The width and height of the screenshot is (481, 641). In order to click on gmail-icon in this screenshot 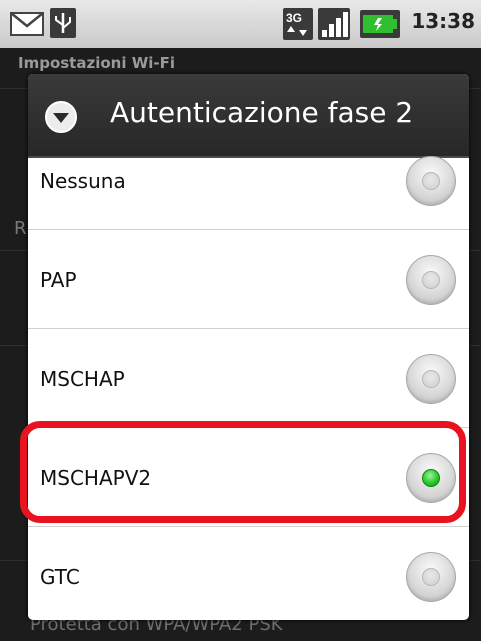, I will do `click(27, 24)`.